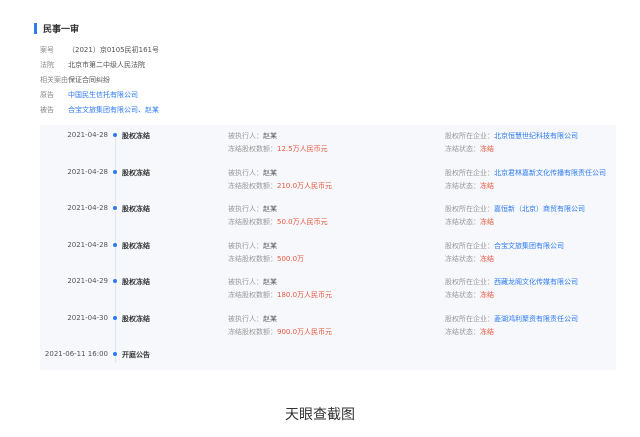 The image size is (640, 437). What do you see at coordinates (87, 281) in the screenshot?
I see `entry-date: 2021-04-29` at bounding box center [87, 281].